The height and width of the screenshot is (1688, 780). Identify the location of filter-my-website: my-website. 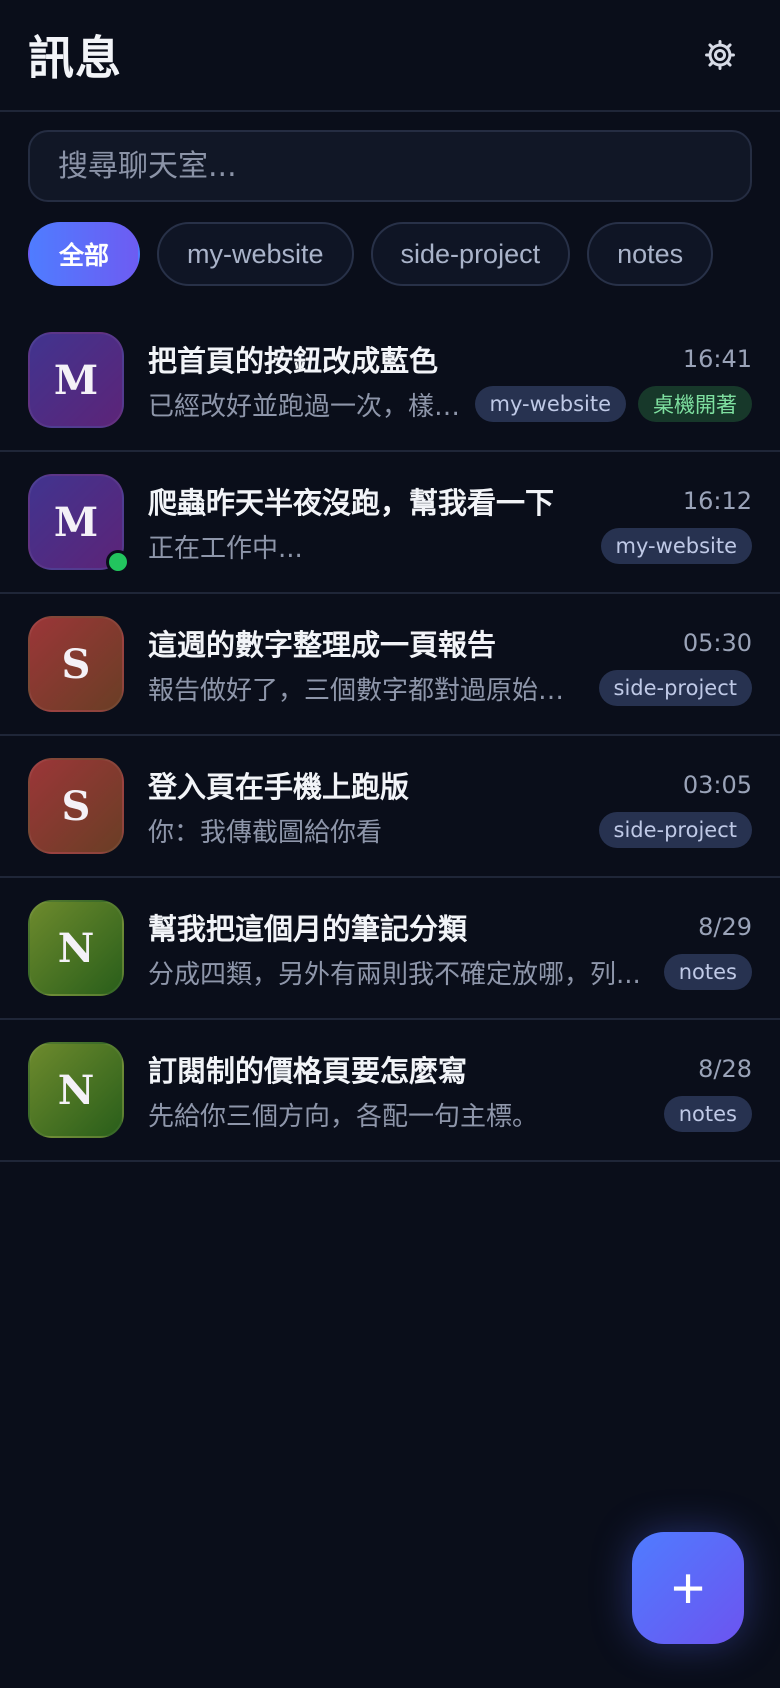
(255, 254).